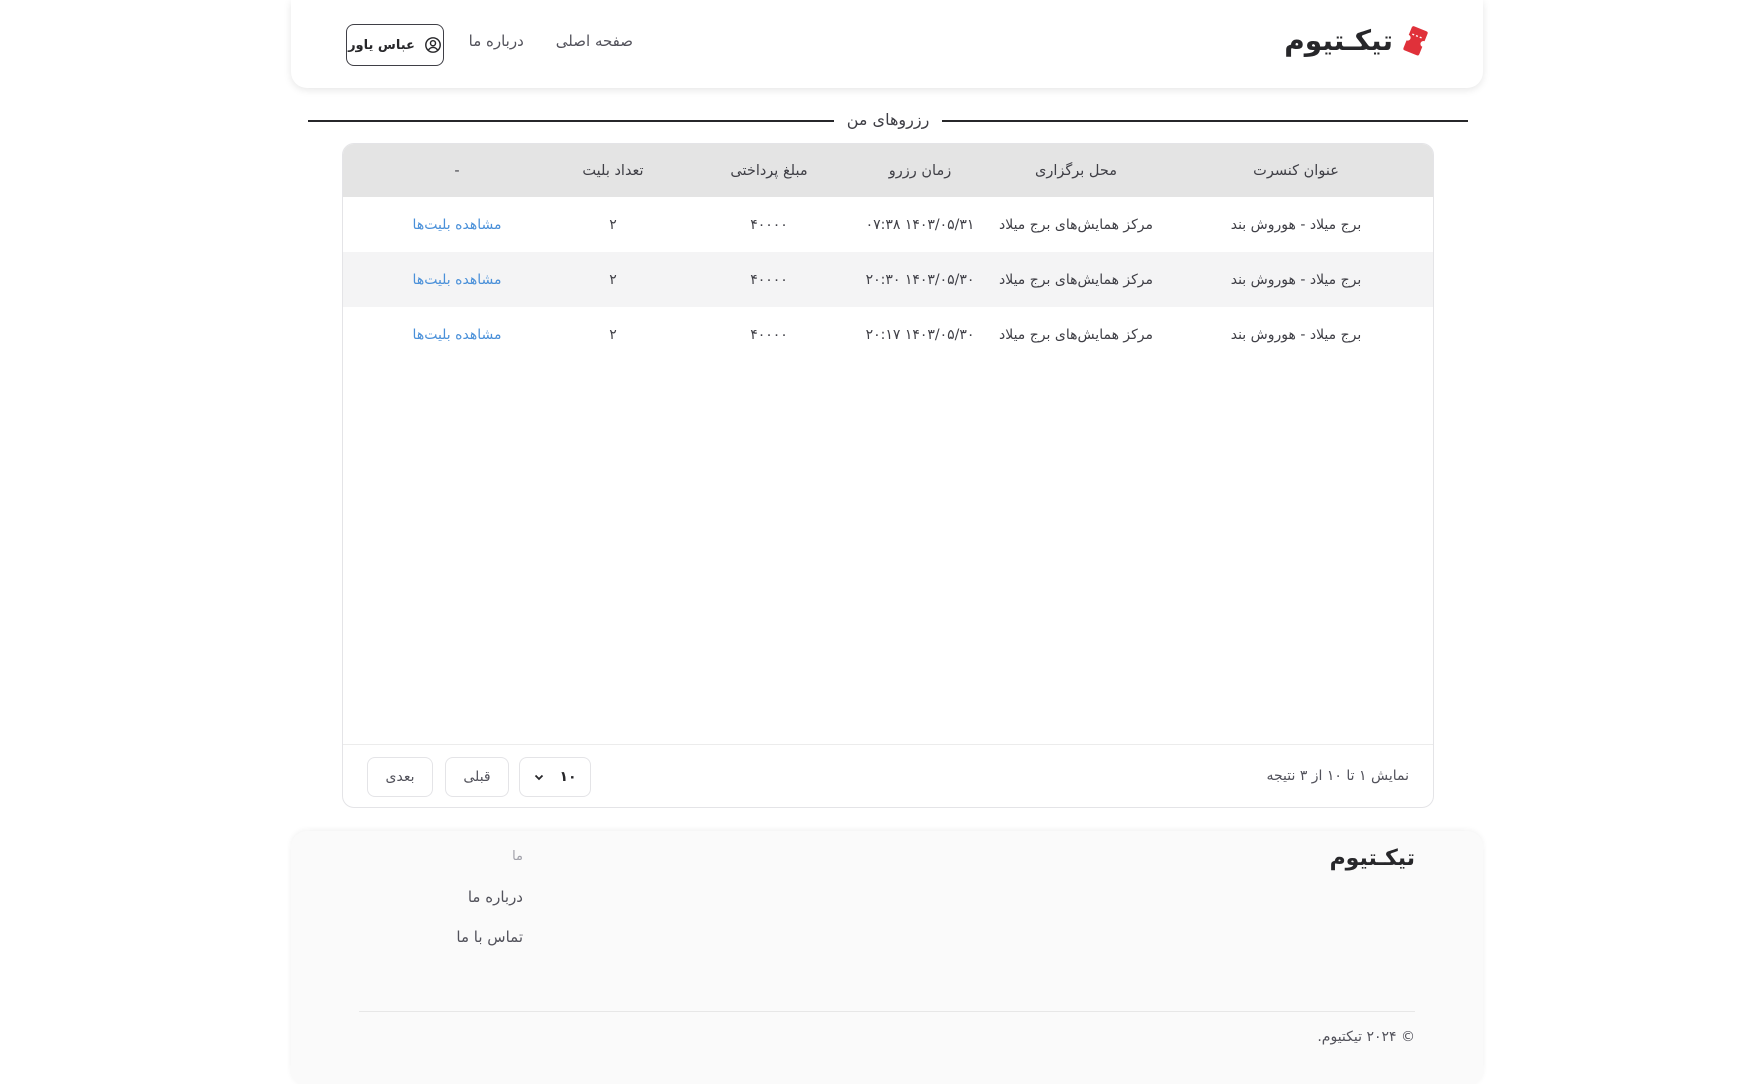 The image size is (1755, 1084). I want to click on user-circle-icon, so click(433, 45).